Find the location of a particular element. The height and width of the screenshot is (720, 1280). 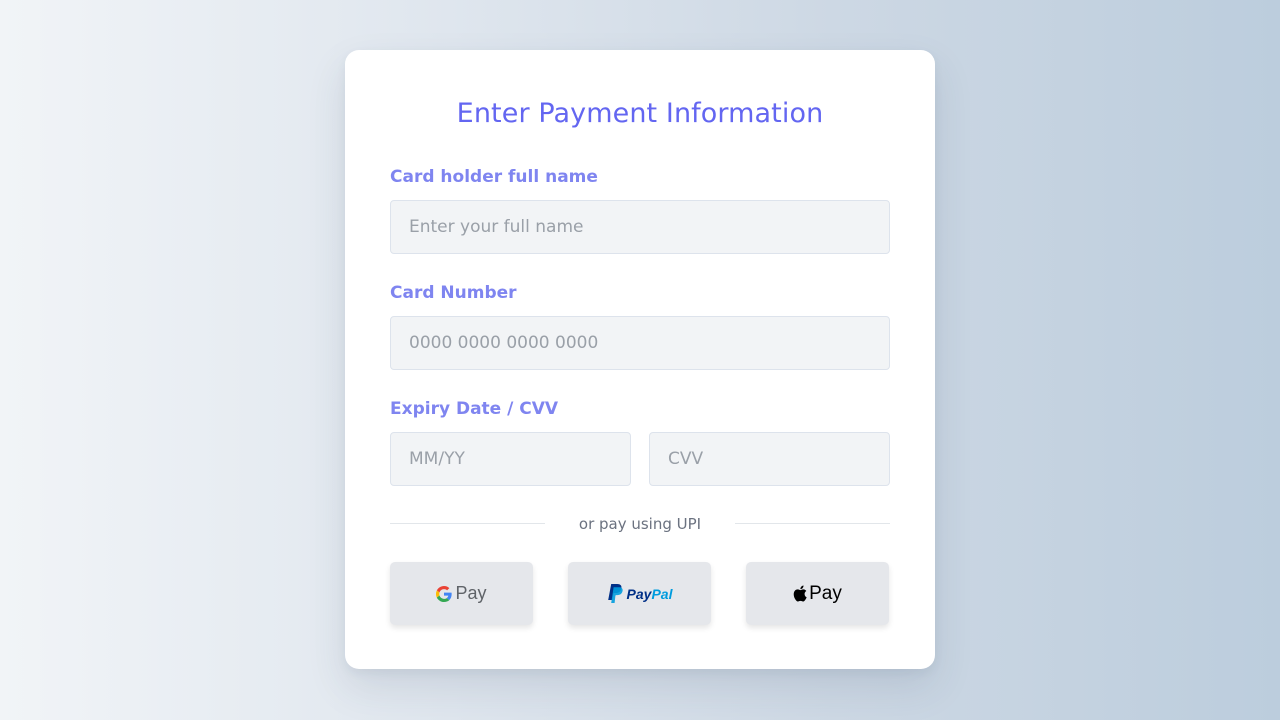

google-pay-button: Pay is located at coordinates (461, 593).